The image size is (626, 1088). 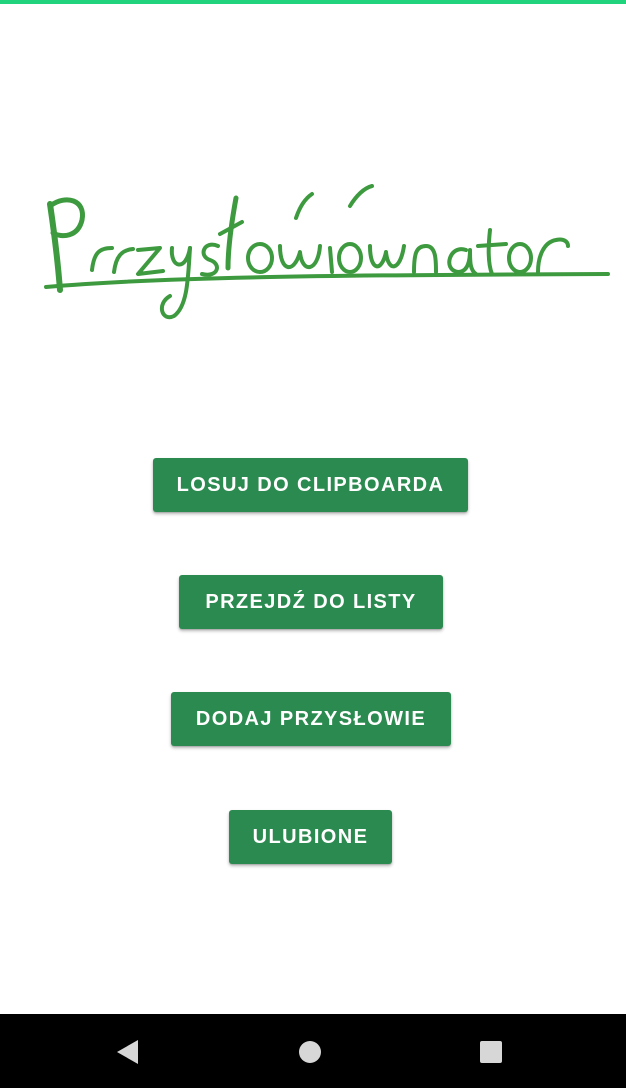 I want to click on status-strip, so click(x=313, y=2).